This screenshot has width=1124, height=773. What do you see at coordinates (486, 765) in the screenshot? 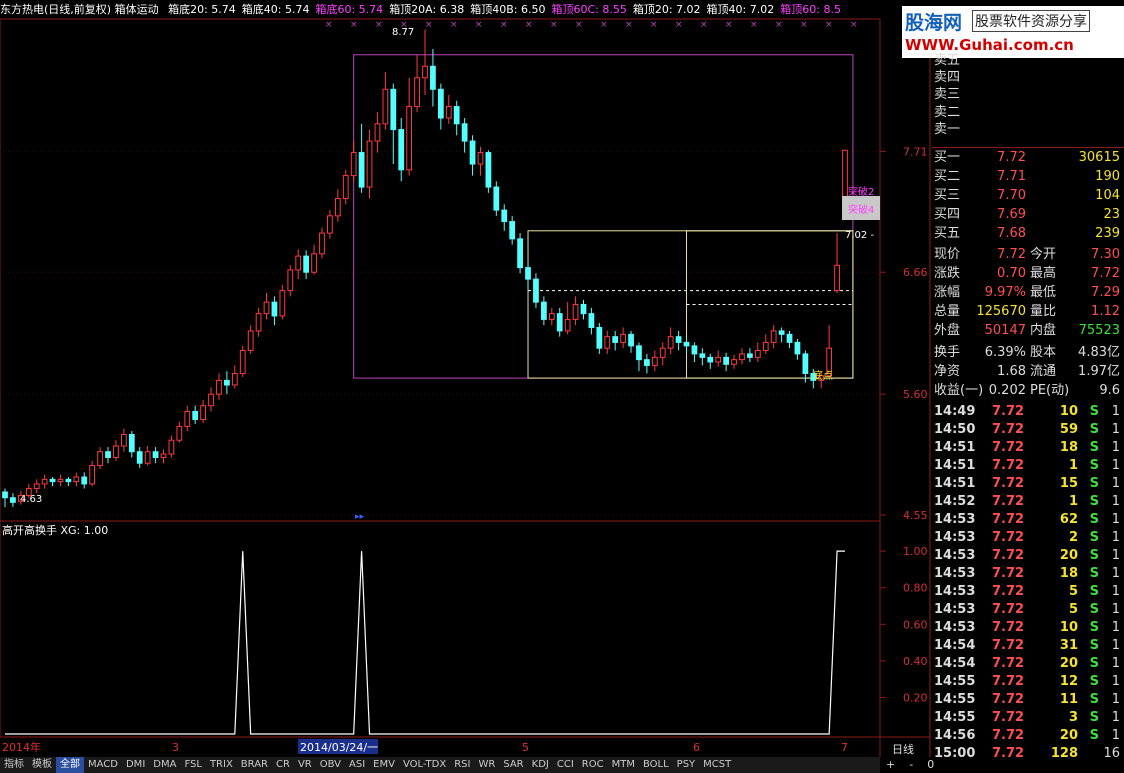
I see `tab-wr: WR` at bounding box center [486, 765].